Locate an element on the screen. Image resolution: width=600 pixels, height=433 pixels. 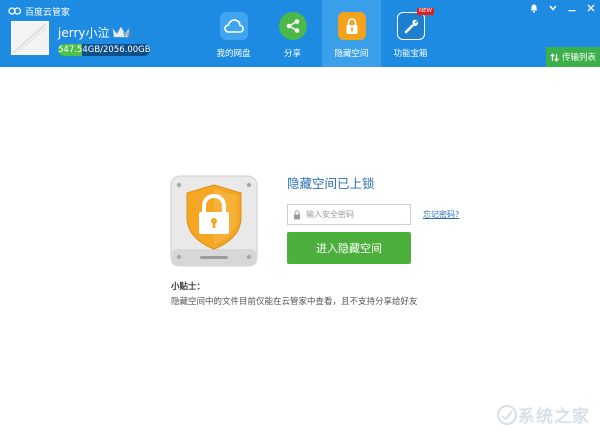
menu-button is located at coordinates (552, 8).